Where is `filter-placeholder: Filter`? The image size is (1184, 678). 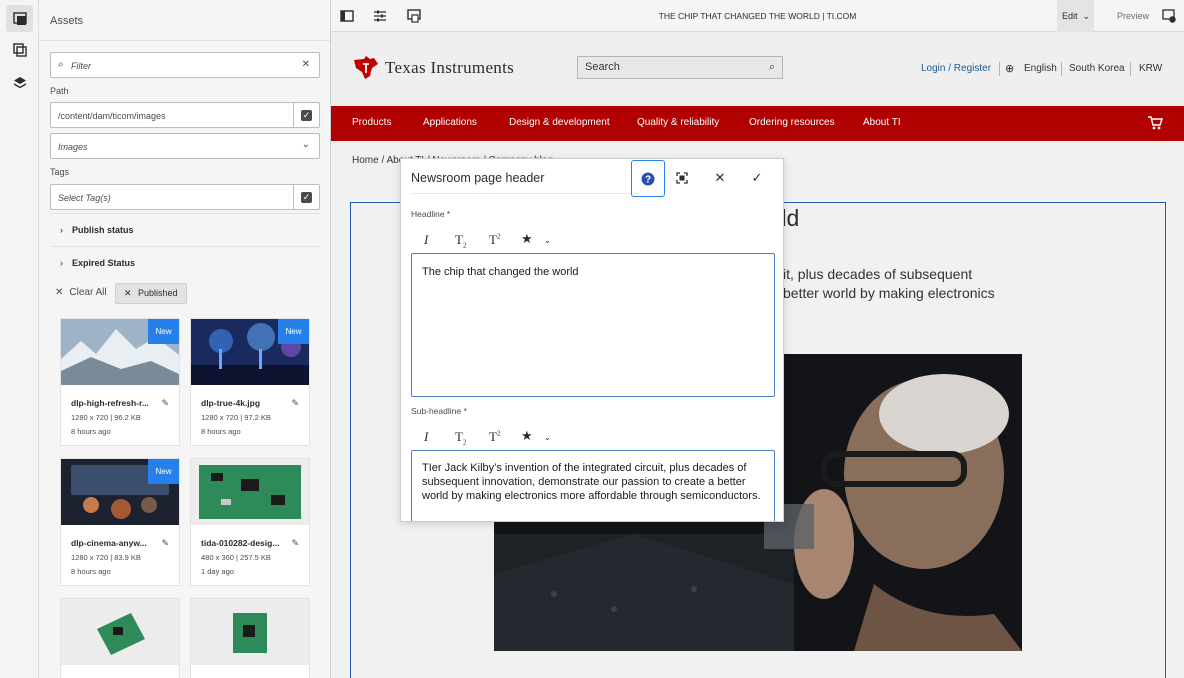
filter-placeholder: Filter is located at coordinates (81, 66).